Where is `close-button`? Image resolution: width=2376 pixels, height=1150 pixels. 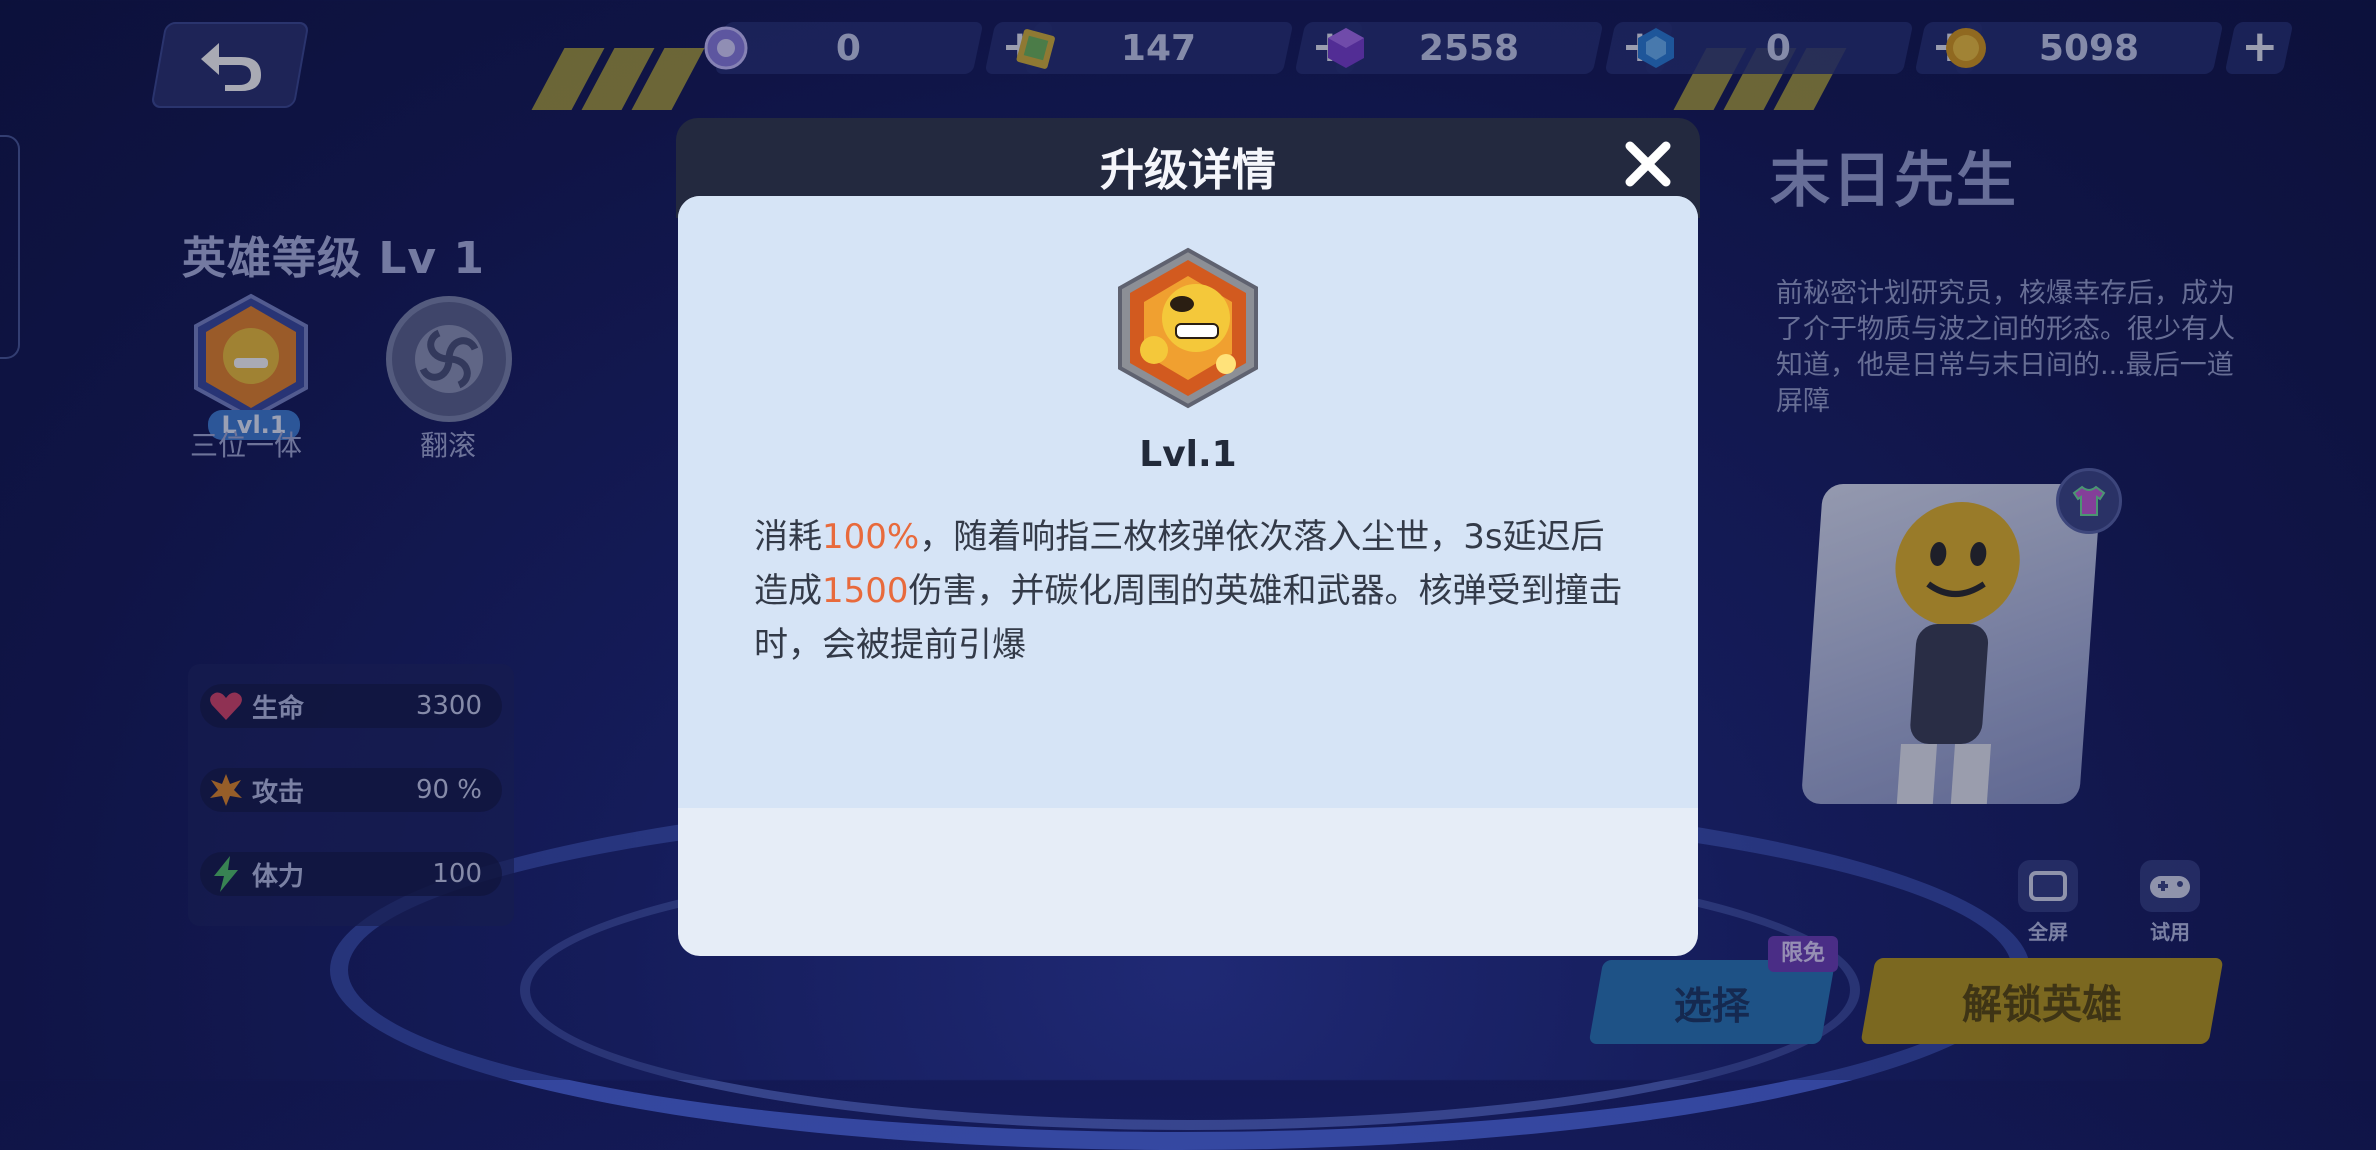 close-button is located at coordinates (1648, 164).